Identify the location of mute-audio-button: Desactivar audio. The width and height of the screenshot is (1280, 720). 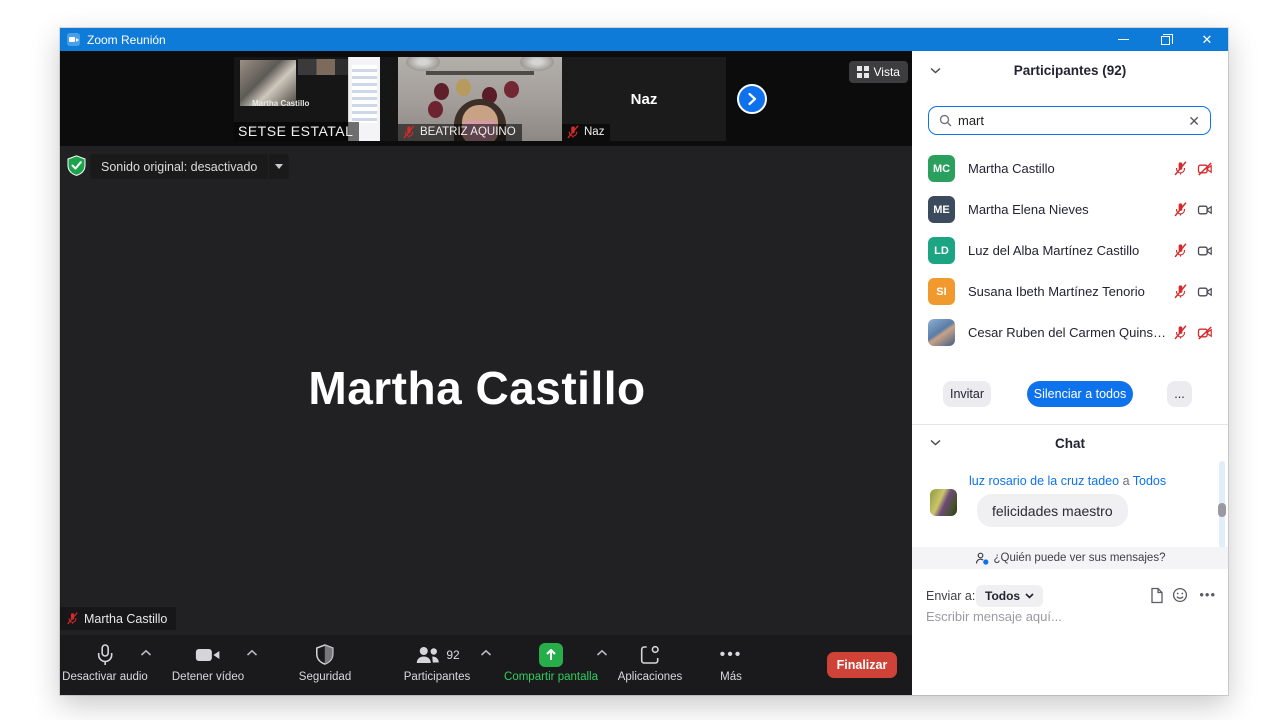
(105, 662).